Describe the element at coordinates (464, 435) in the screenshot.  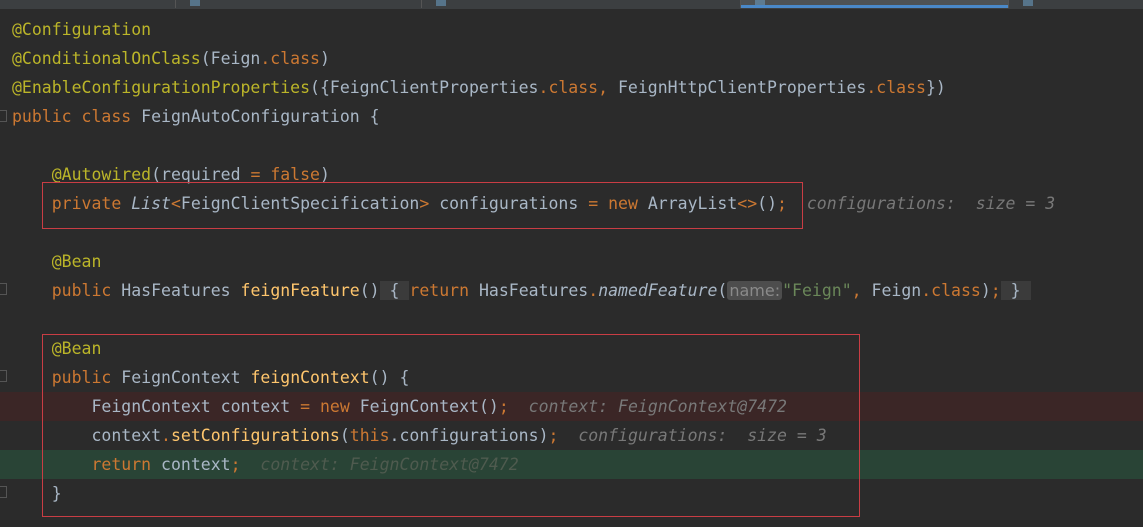
I see `field-name: .configurations` at that location.